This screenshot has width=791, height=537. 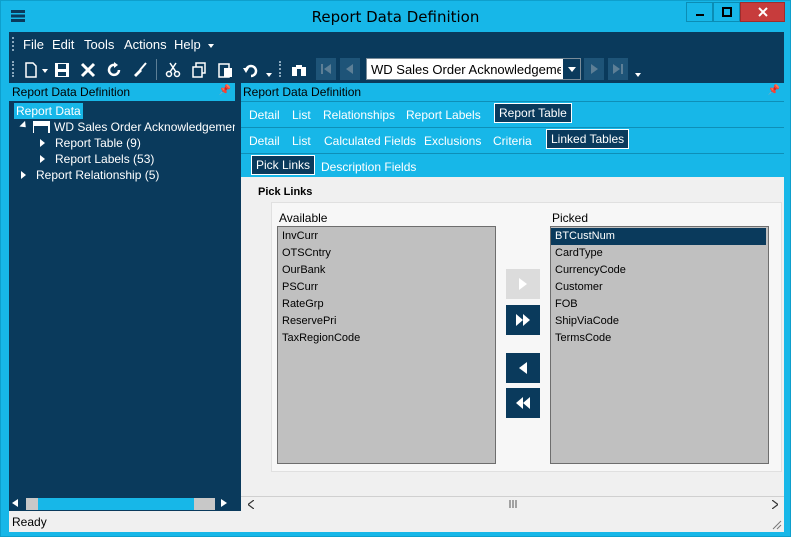 I want to click on window-title: Report Data Definition, so click(x=395, y=17).